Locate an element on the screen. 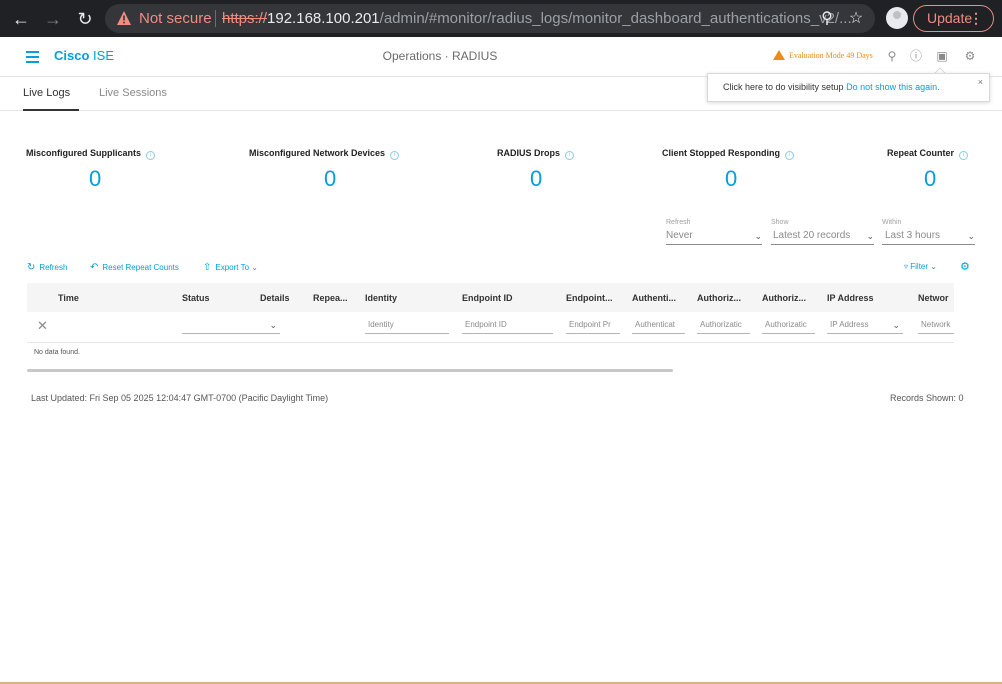 The image size is (1002, 684). counter-label: Repeat Counter is located at coordinates (921, 153).